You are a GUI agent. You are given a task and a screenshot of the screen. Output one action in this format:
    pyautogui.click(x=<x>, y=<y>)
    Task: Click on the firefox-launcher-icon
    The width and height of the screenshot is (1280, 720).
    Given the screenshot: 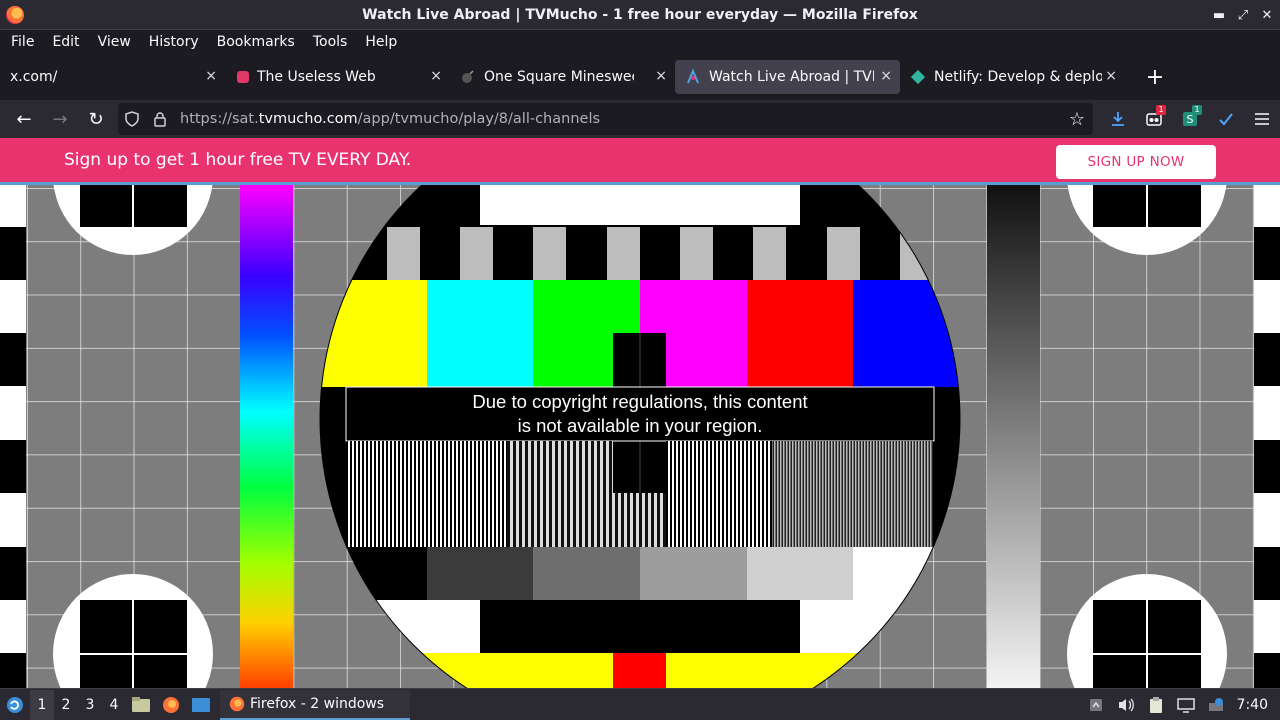 What is the action you would take?
    pyautogui.click(x=171, y=705)
    